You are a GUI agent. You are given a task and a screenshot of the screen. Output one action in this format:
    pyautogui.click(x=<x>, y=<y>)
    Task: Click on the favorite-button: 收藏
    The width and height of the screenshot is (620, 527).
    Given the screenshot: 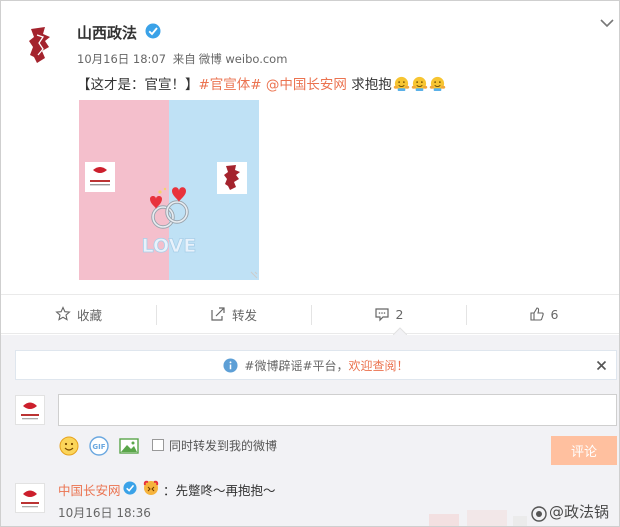 What is the action you would take?
    pyautogui.click(x=78, y=314)
    